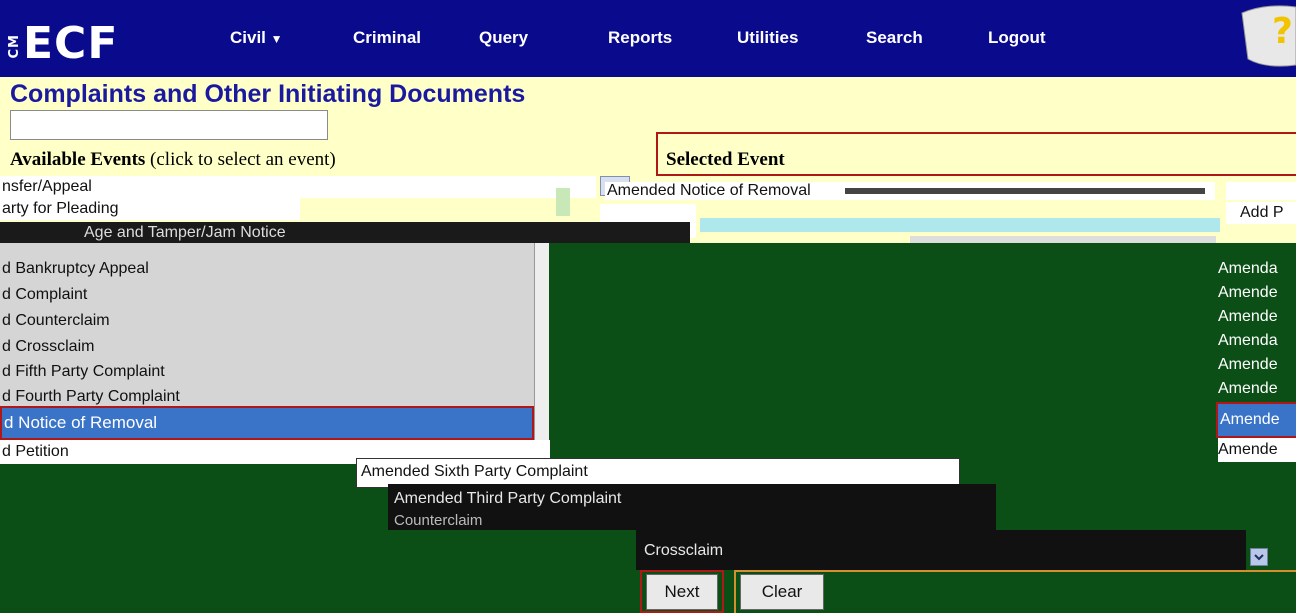  I want to click on list-item: d Counterclaim, so click(268, 321).